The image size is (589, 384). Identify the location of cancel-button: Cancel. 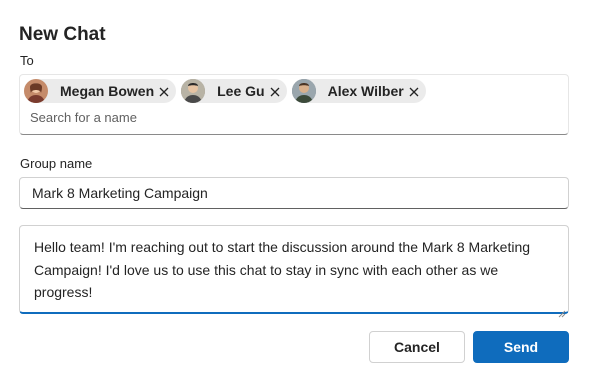
(417, 347).